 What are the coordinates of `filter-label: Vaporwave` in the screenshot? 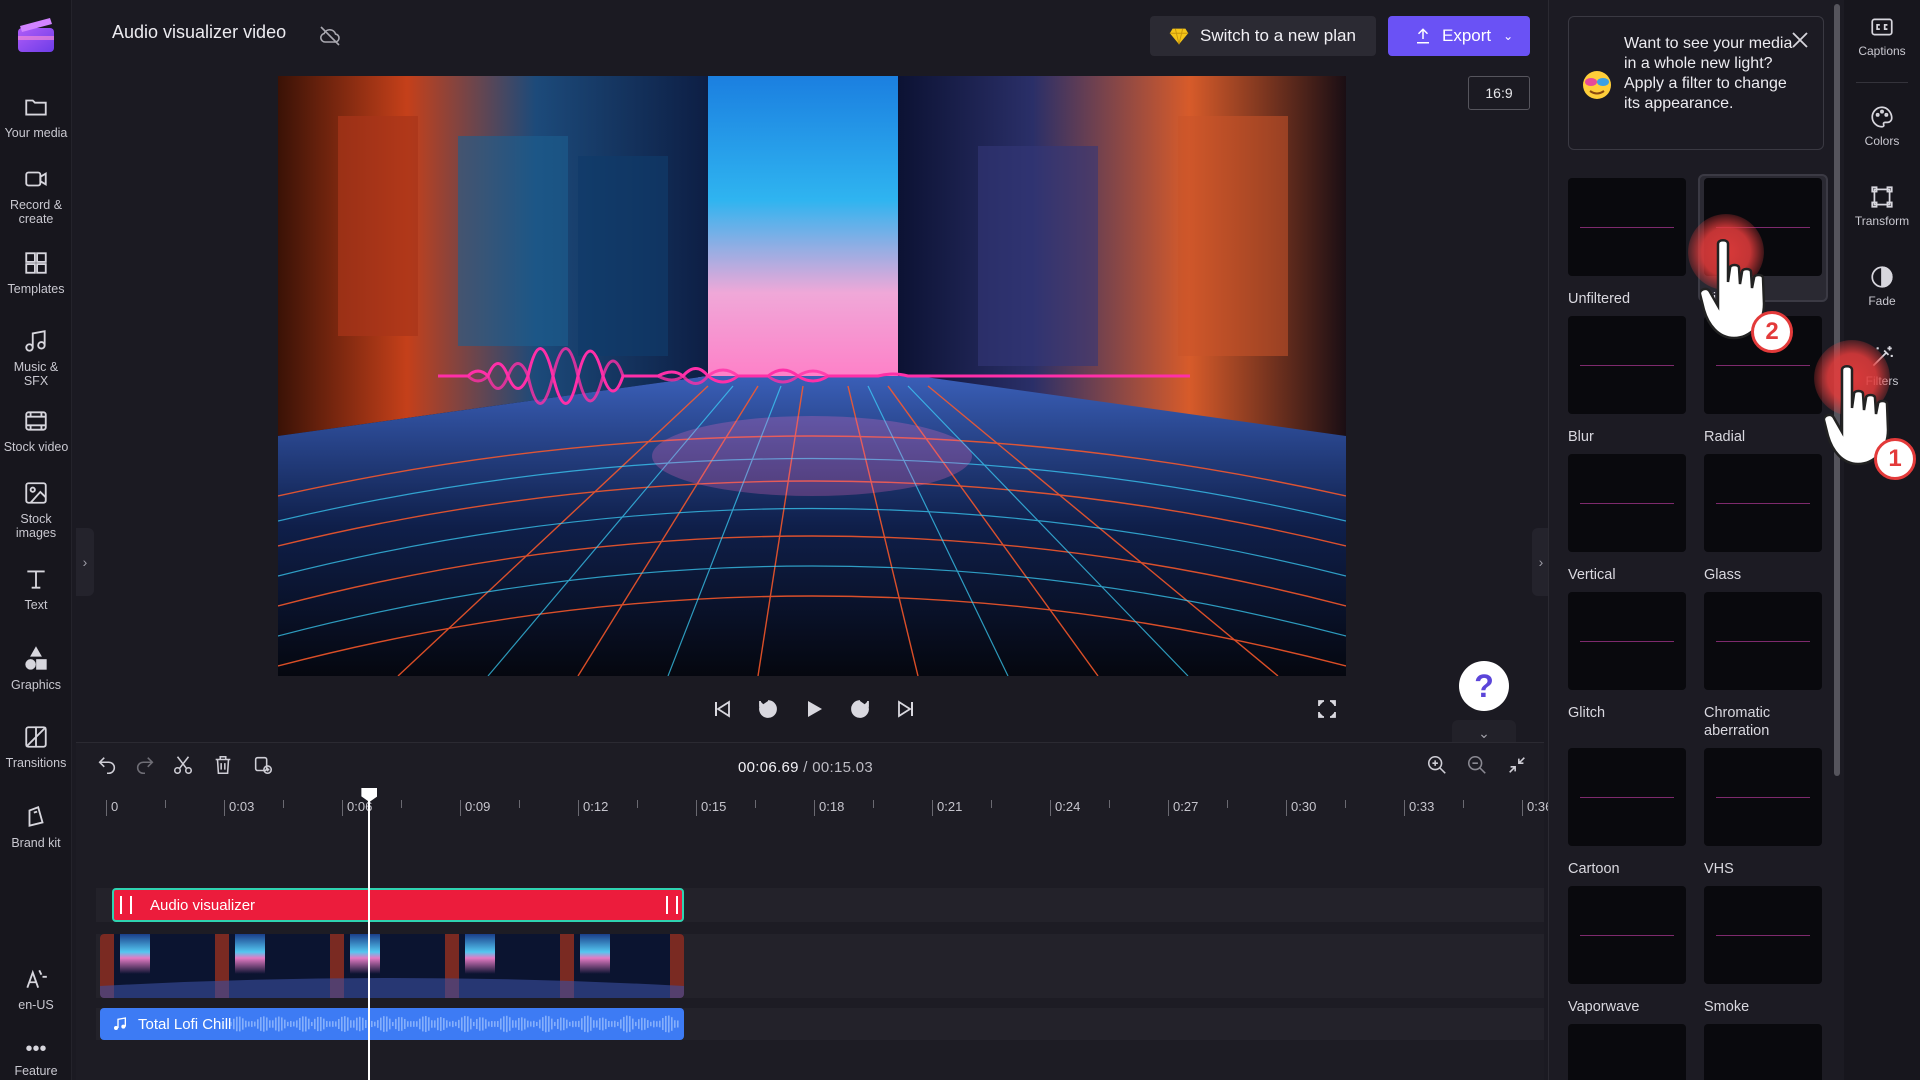 It's located at (1604, 1007).